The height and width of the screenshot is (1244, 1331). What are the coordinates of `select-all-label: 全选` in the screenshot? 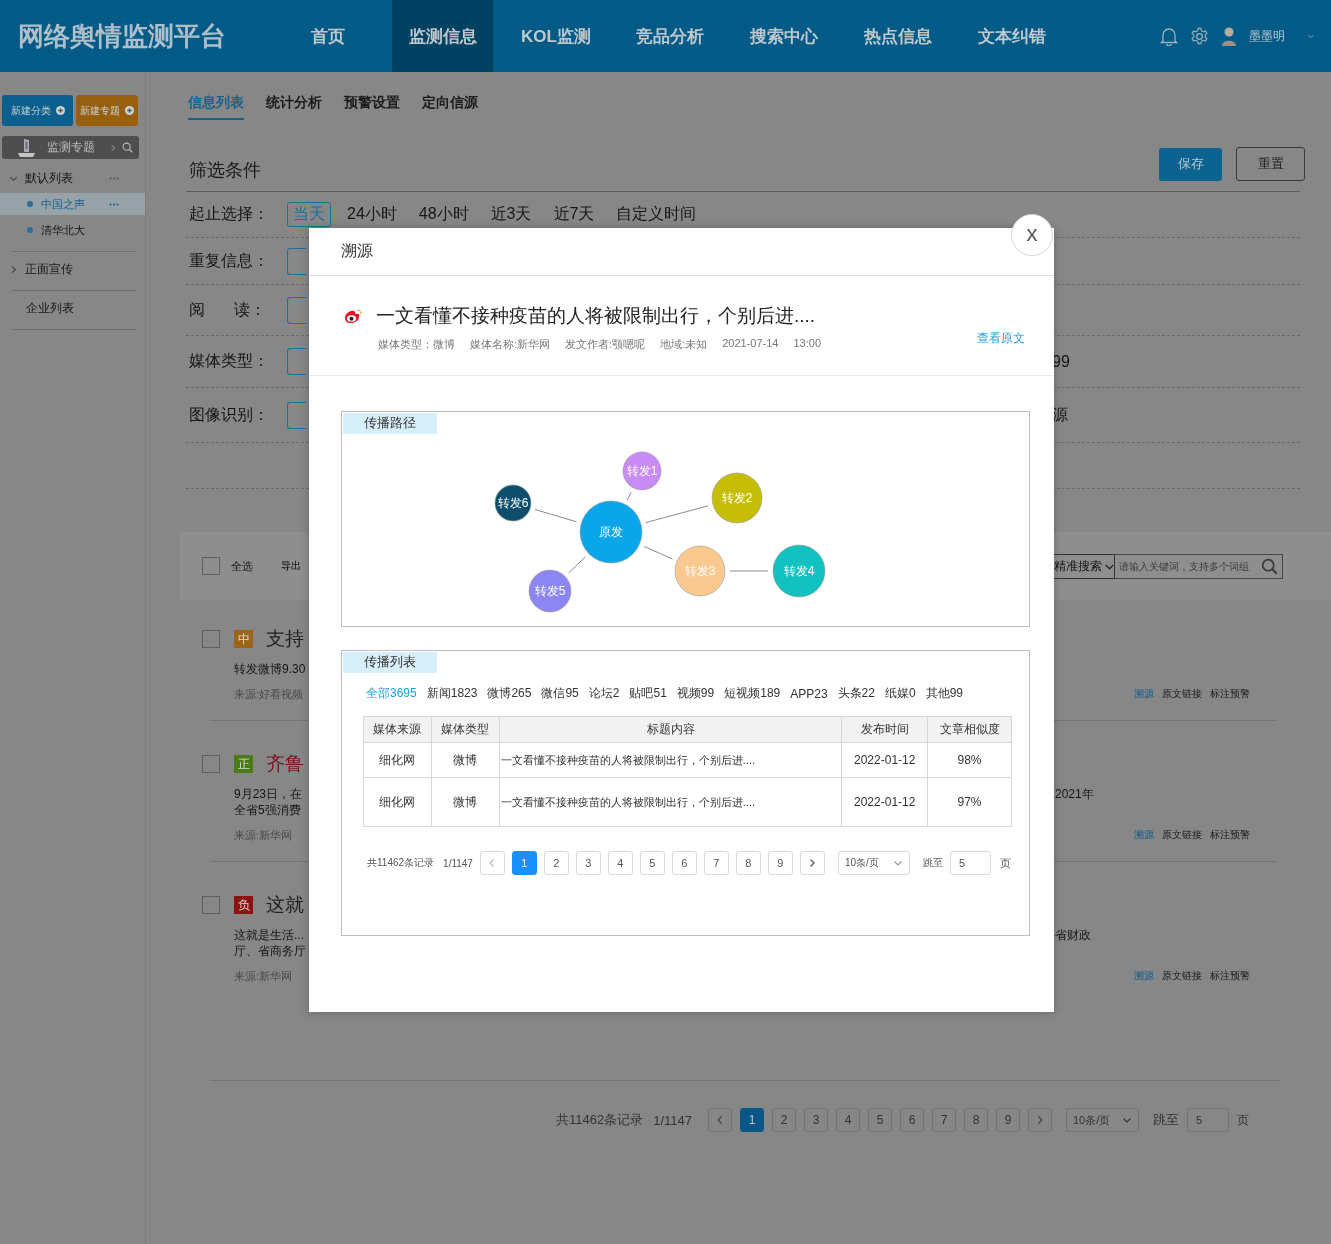 It's located at (242, 566).